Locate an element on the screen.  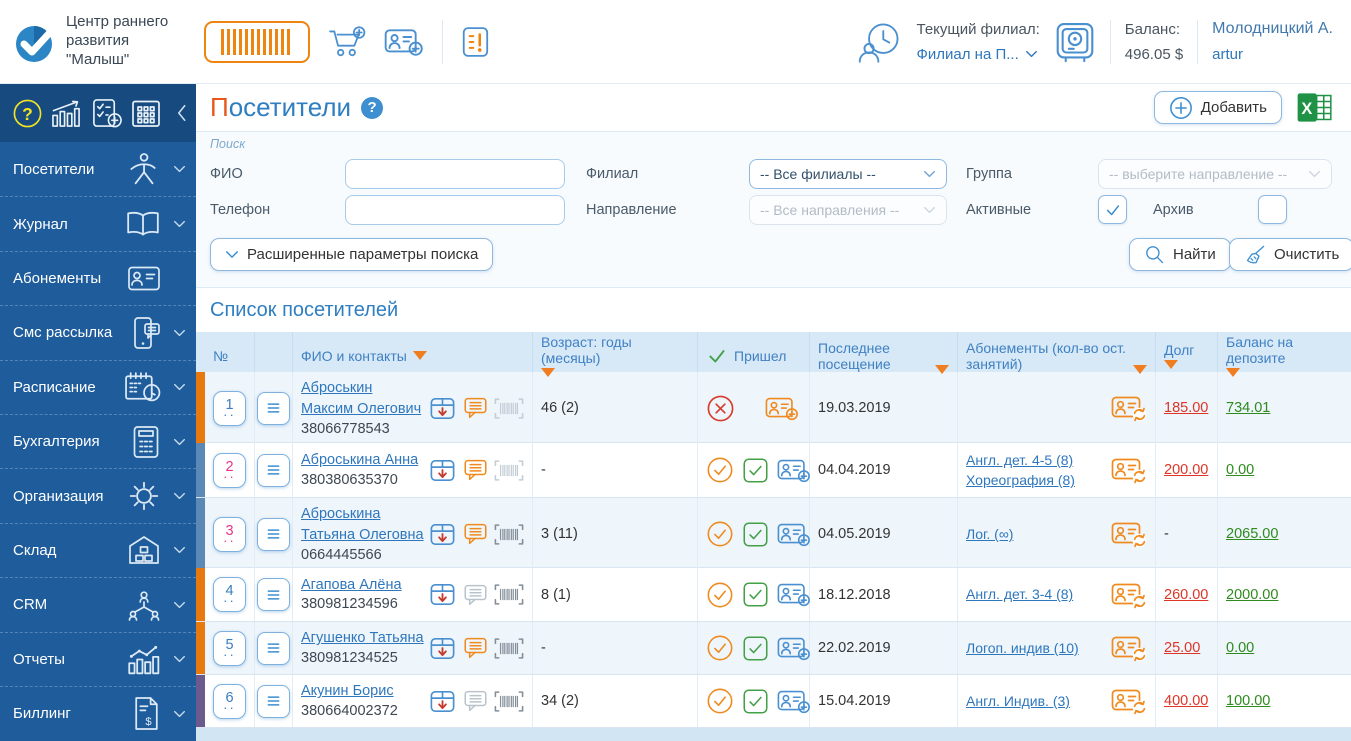
subscription-link: Логоп. индив (10) is located at coordinates (1038, 648).